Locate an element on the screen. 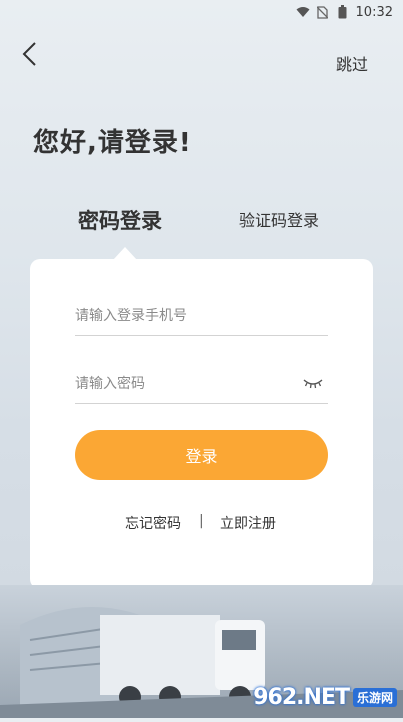  auth-links: 忘记密码 | 立即注册 is located at coordinates (201, 524).